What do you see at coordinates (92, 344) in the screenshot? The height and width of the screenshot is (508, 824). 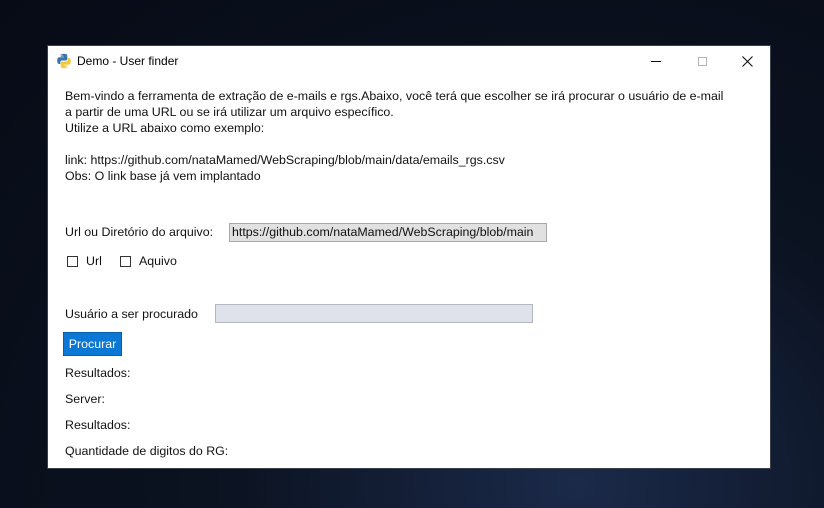 I see `search-button: Procurar` at bounding box center [92, 344].